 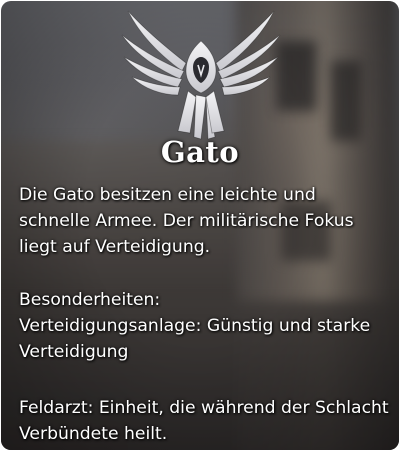 What do you see at coordinates (200, 152) in the screenshot?
I see `faction-title: Gato` at bounding box center [200, 152].